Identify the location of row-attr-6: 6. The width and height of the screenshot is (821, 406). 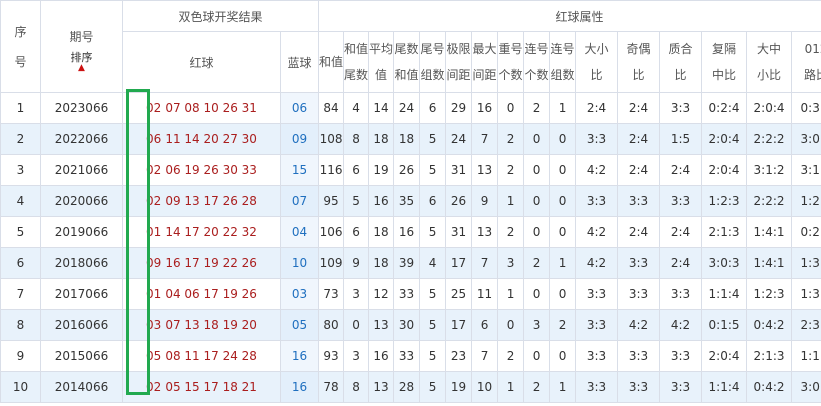
(485, 325).